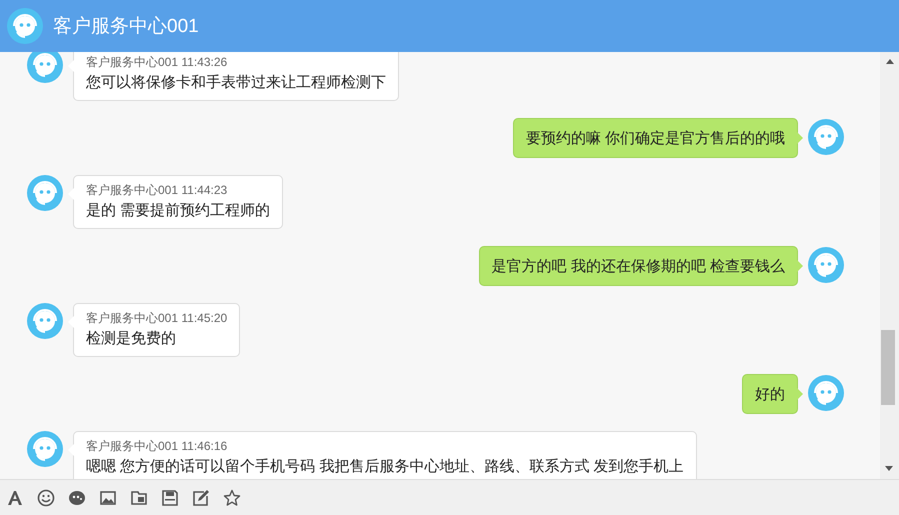 The width and height of the screenshot is (899, 515). What do you see at coordinates (126, 27) in the screenshot?
I see `window-title: 客户服务中心001` at bounding box center [126, 27].